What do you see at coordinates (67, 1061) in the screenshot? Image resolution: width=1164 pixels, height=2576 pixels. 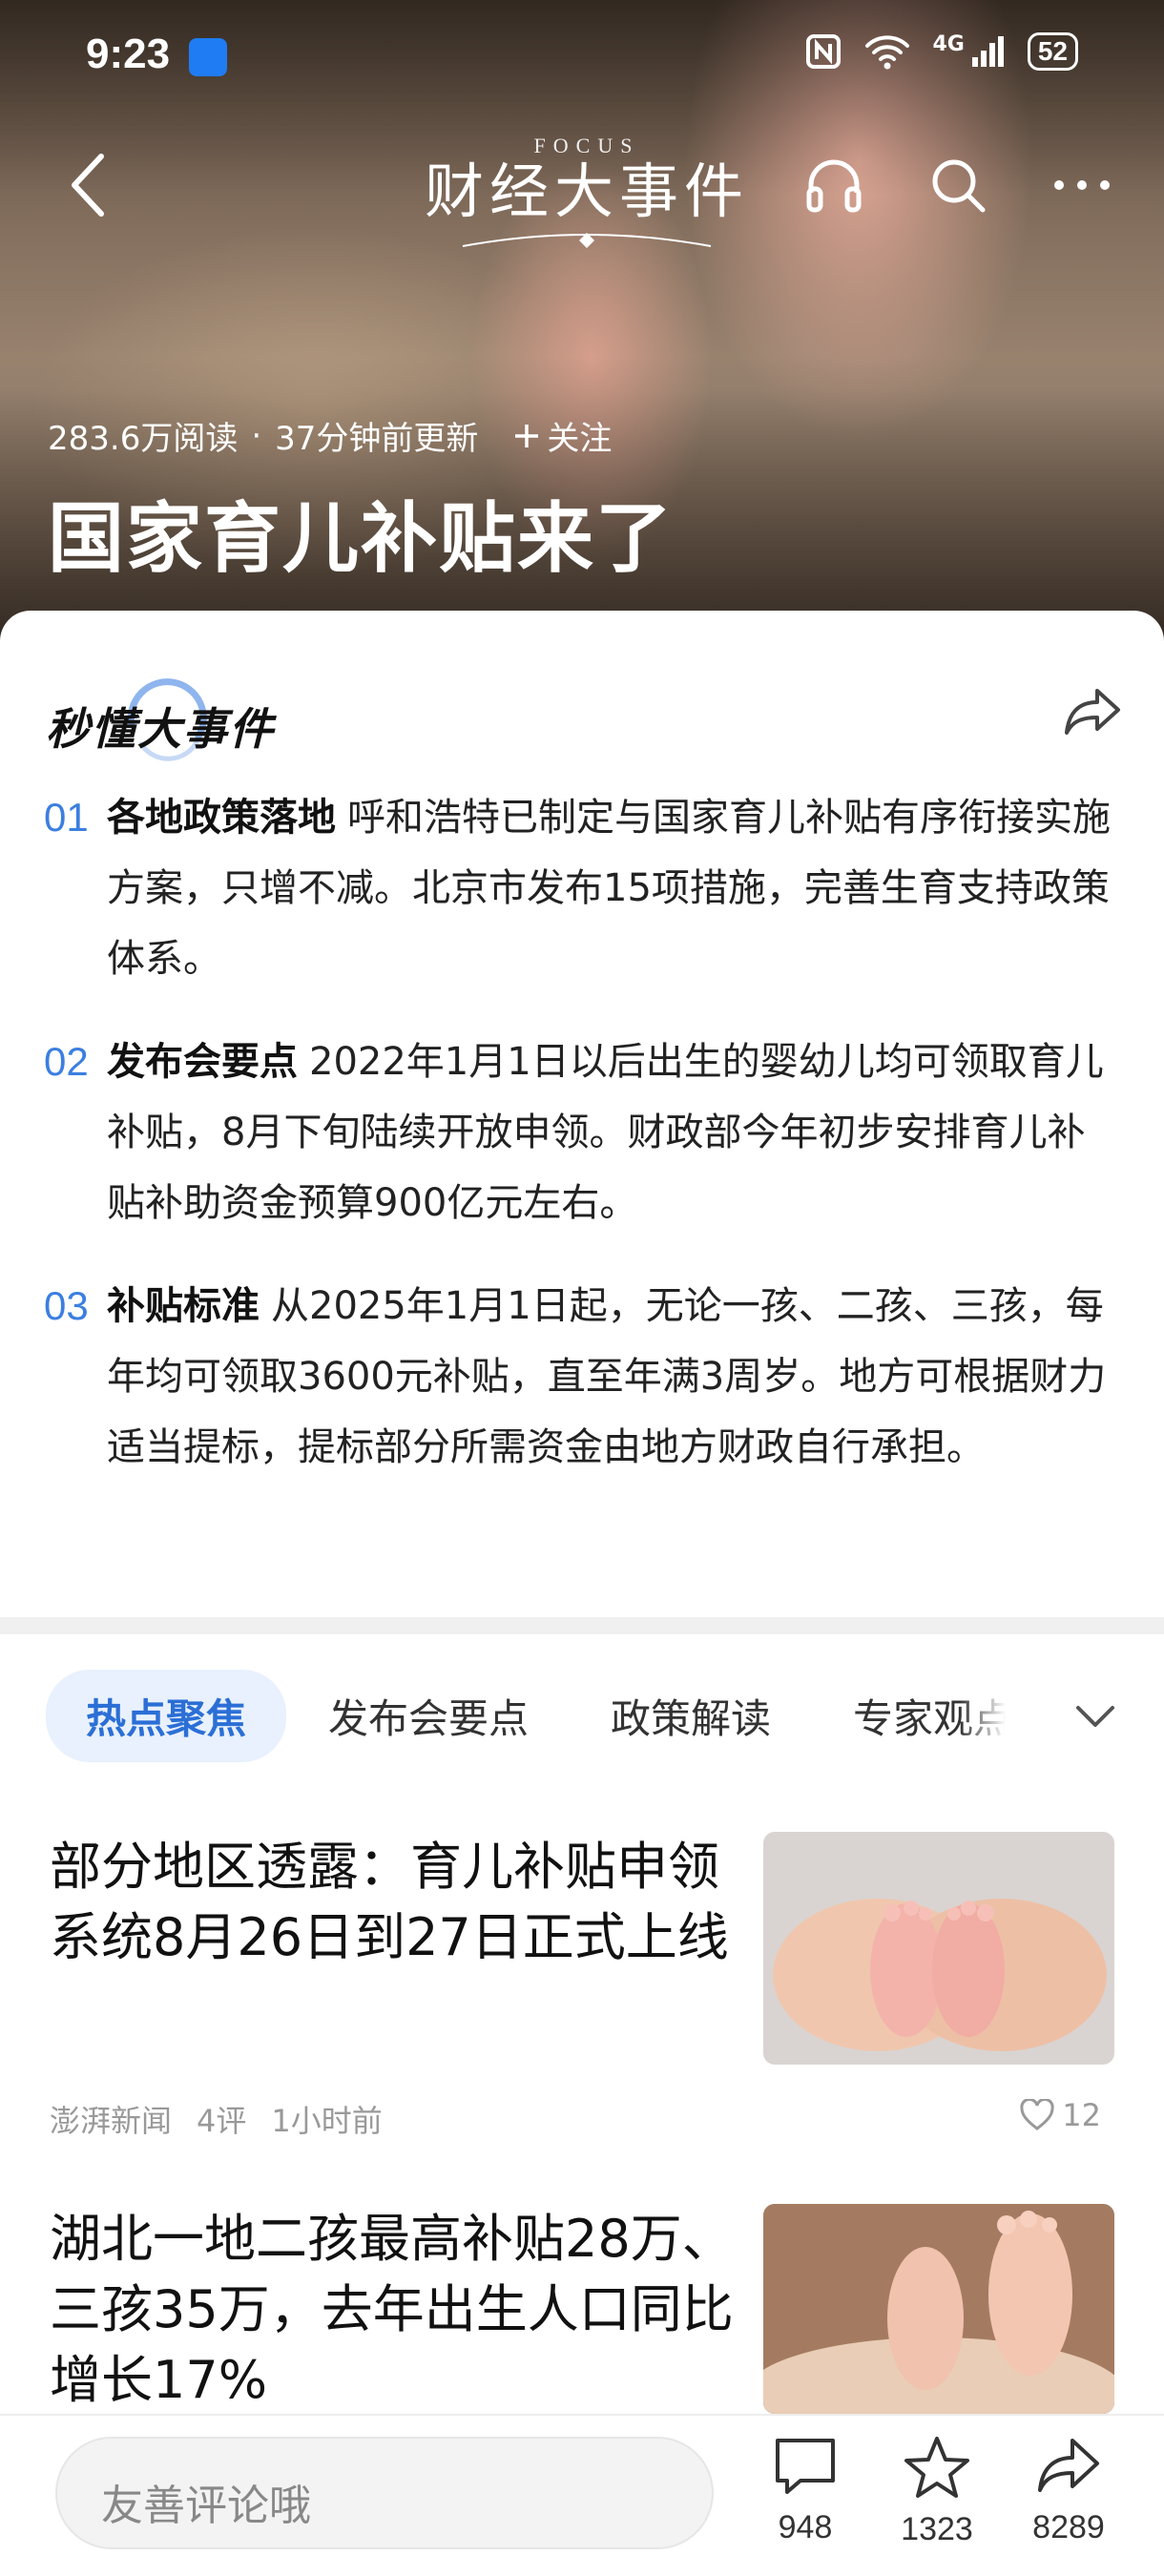 I see `point-number: 02` at bounding box center [67, 1061].